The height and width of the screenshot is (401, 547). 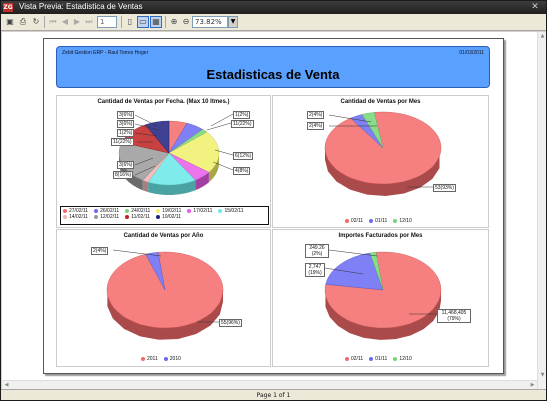 What do you see at coordinates (273, 7) in the screenshot?
I see `title-bar: ZG Vista Previa: Estadistica de Ventas ✕` at bounding box center [273, 7].